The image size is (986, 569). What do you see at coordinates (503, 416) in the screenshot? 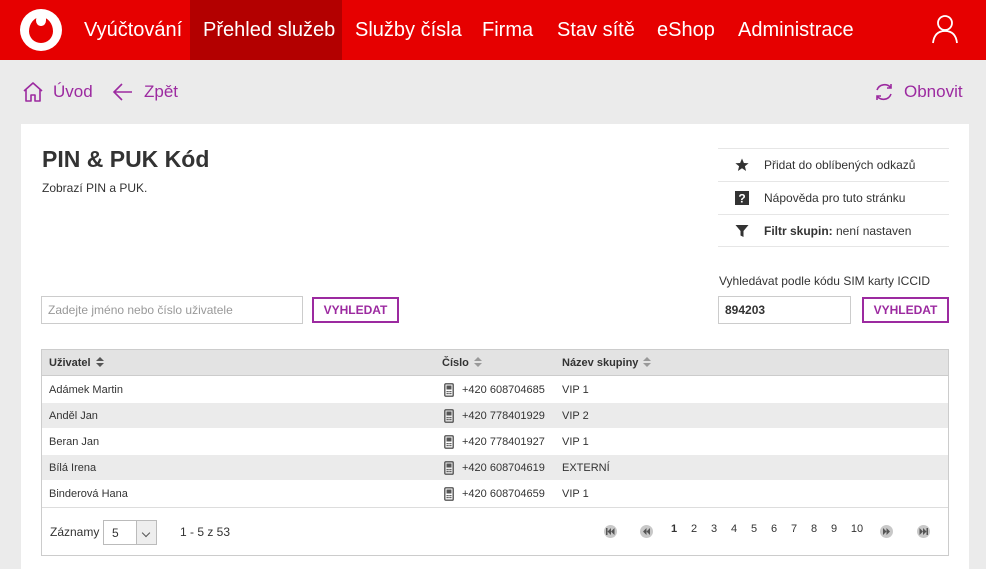
I see `cell-number: +420 778401929` at bounding box center [503, 416].